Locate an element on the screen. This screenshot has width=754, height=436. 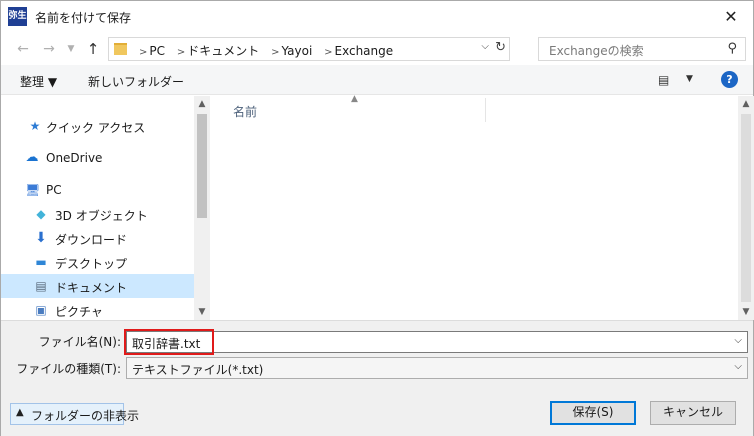
recent-locations-button: ▼ is located at coordinates (71, 49).